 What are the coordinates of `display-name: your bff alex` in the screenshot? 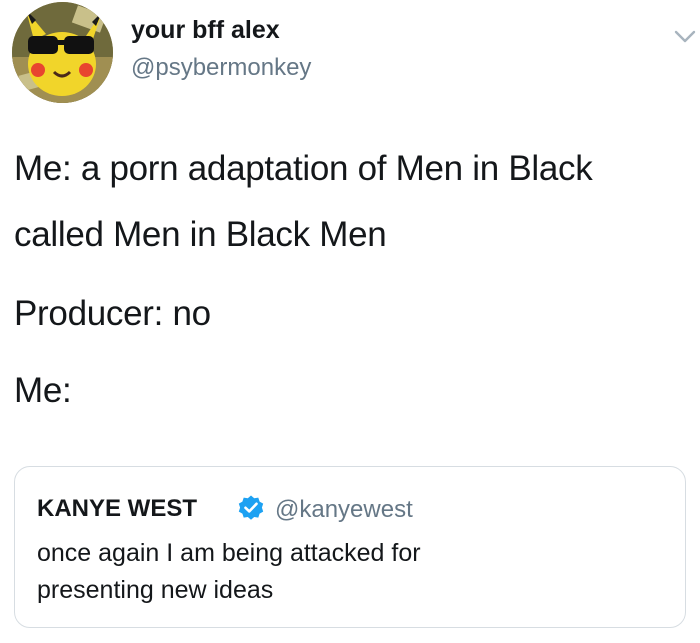 It's located at (205, 30).